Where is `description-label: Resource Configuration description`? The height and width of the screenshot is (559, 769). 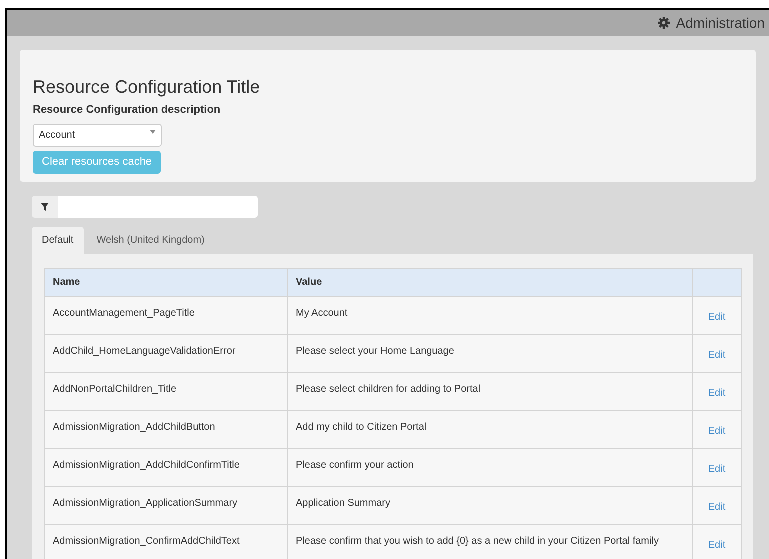
description-label: Resource Configuration description is located at coordinates (127, 110).